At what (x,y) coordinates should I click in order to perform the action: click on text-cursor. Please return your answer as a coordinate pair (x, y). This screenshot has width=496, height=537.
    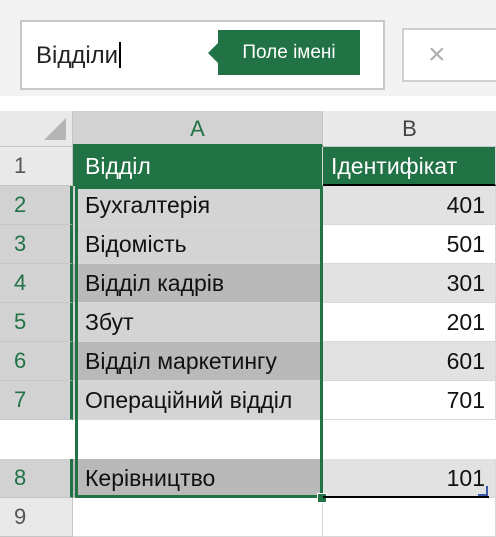
    Looking at the image, I should click on (120, 55).